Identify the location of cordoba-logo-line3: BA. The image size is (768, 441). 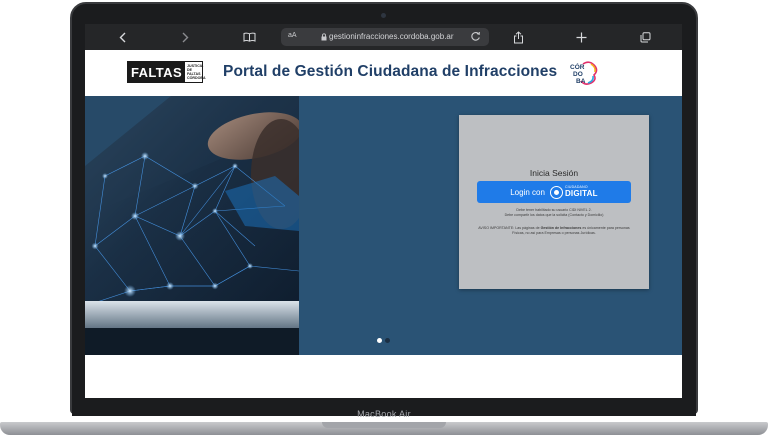
(581, 81).